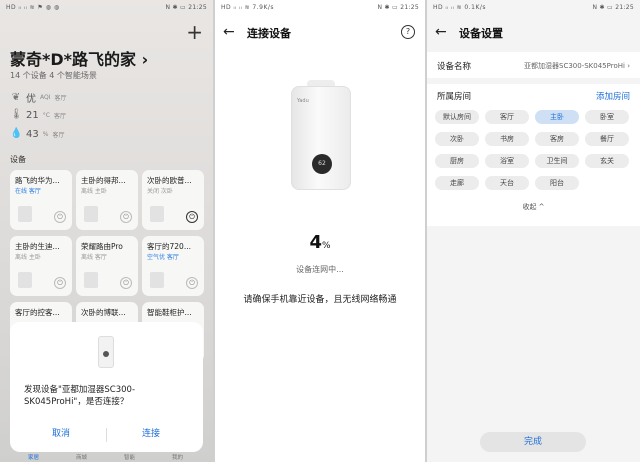 The width and height of the screenshot is (640, 462). What do you see at coordinates (41, 200) in the screenshot?
I see `device-card: 路飞的华为... 在线 客厅 ⏻` at bounding box center [41, 200].